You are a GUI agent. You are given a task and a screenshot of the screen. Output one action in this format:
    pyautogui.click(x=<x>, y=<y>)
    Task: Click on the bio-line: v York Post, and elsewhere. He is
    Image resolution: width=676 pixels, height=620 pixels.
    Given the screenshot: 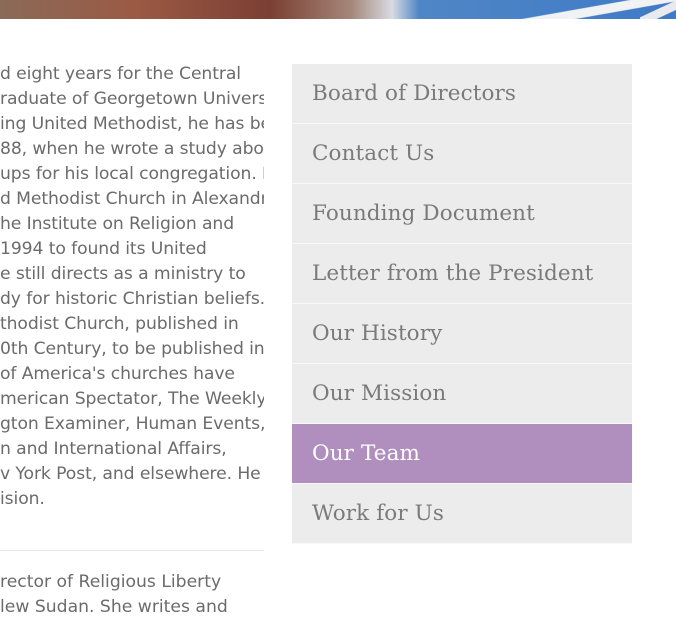 What is the action you would take?
    pyautogui.click(x=132, y=474)
    